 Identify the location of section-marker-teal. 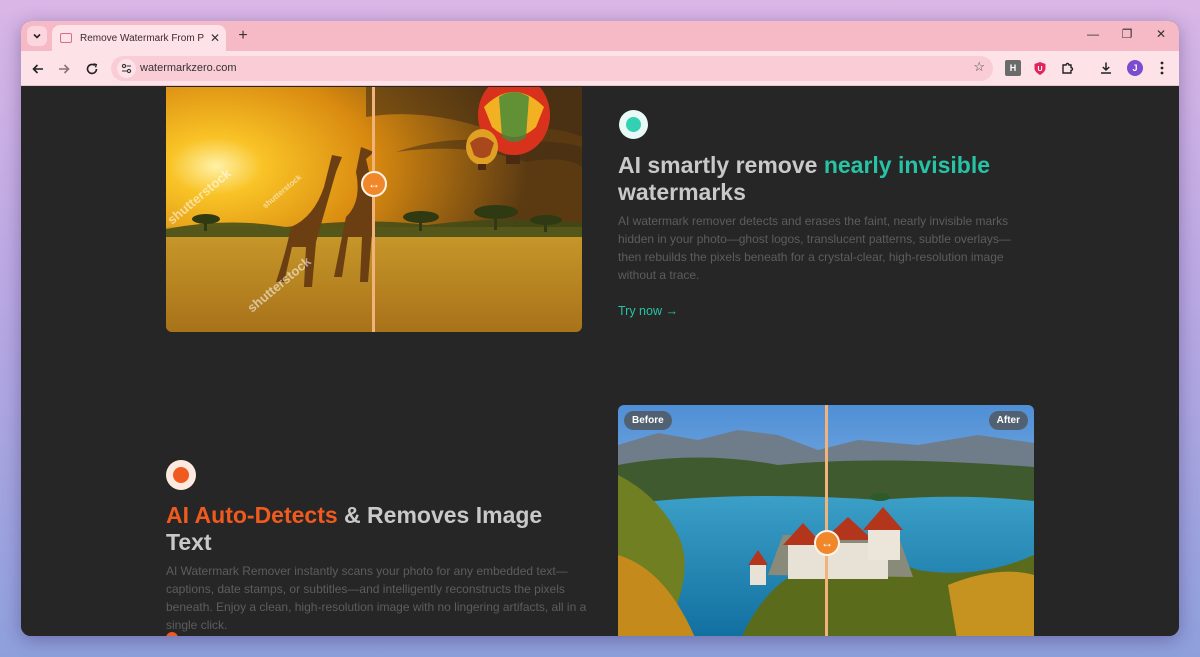
(633, 124).